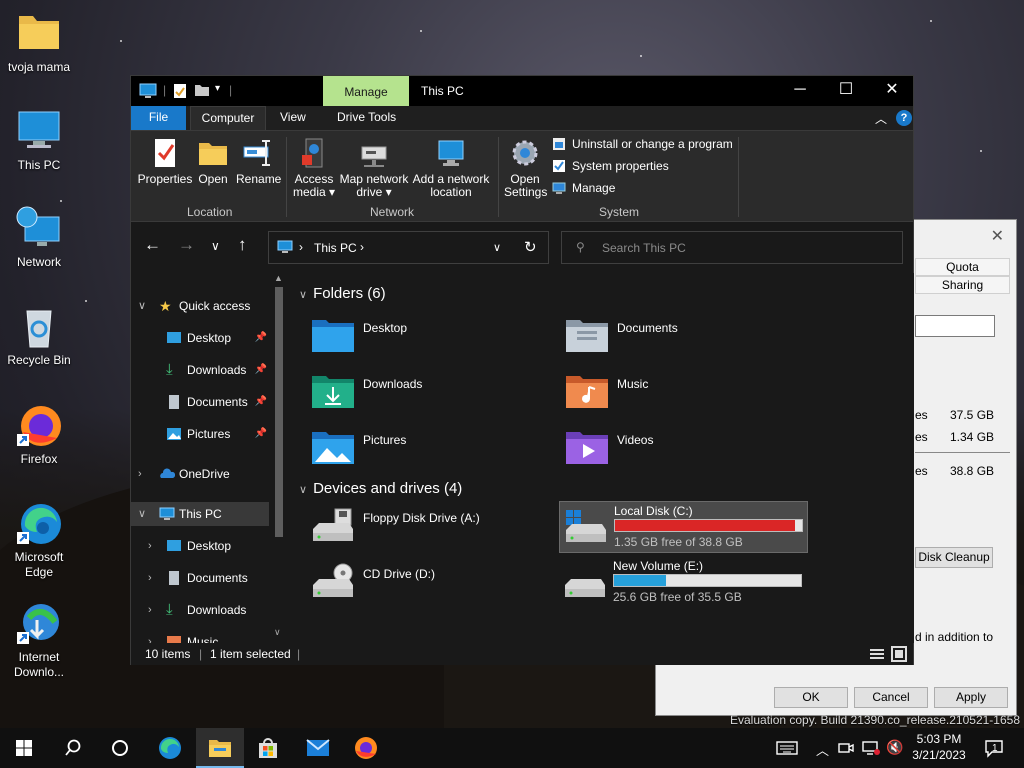 This screenshot has width=1024, height=768. What do you see at coordinates (39, 42) in the screenshot?
I see `desktop-icon-folder: tvoja mama` at bounding box center [39, 42].